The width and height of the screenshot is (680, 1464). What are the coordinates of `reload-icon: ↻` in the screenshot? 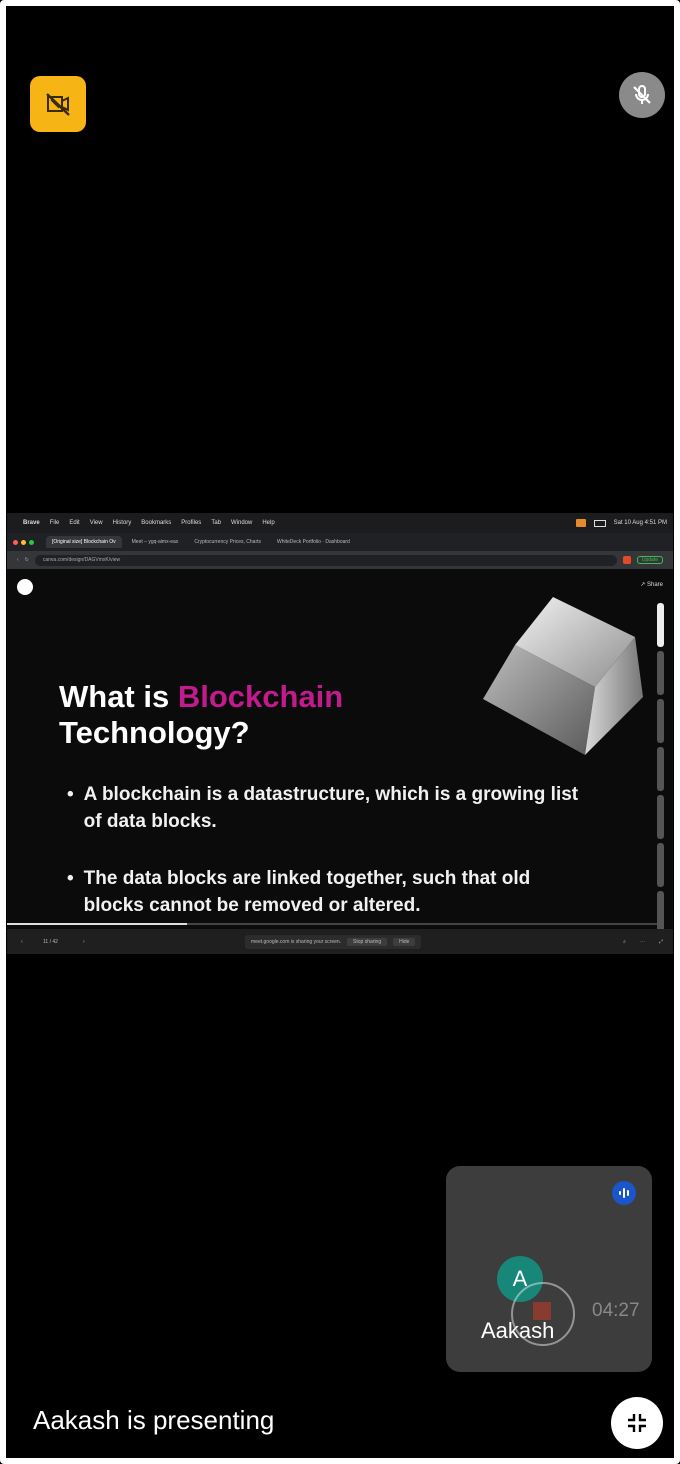 It's located at (26, 560).